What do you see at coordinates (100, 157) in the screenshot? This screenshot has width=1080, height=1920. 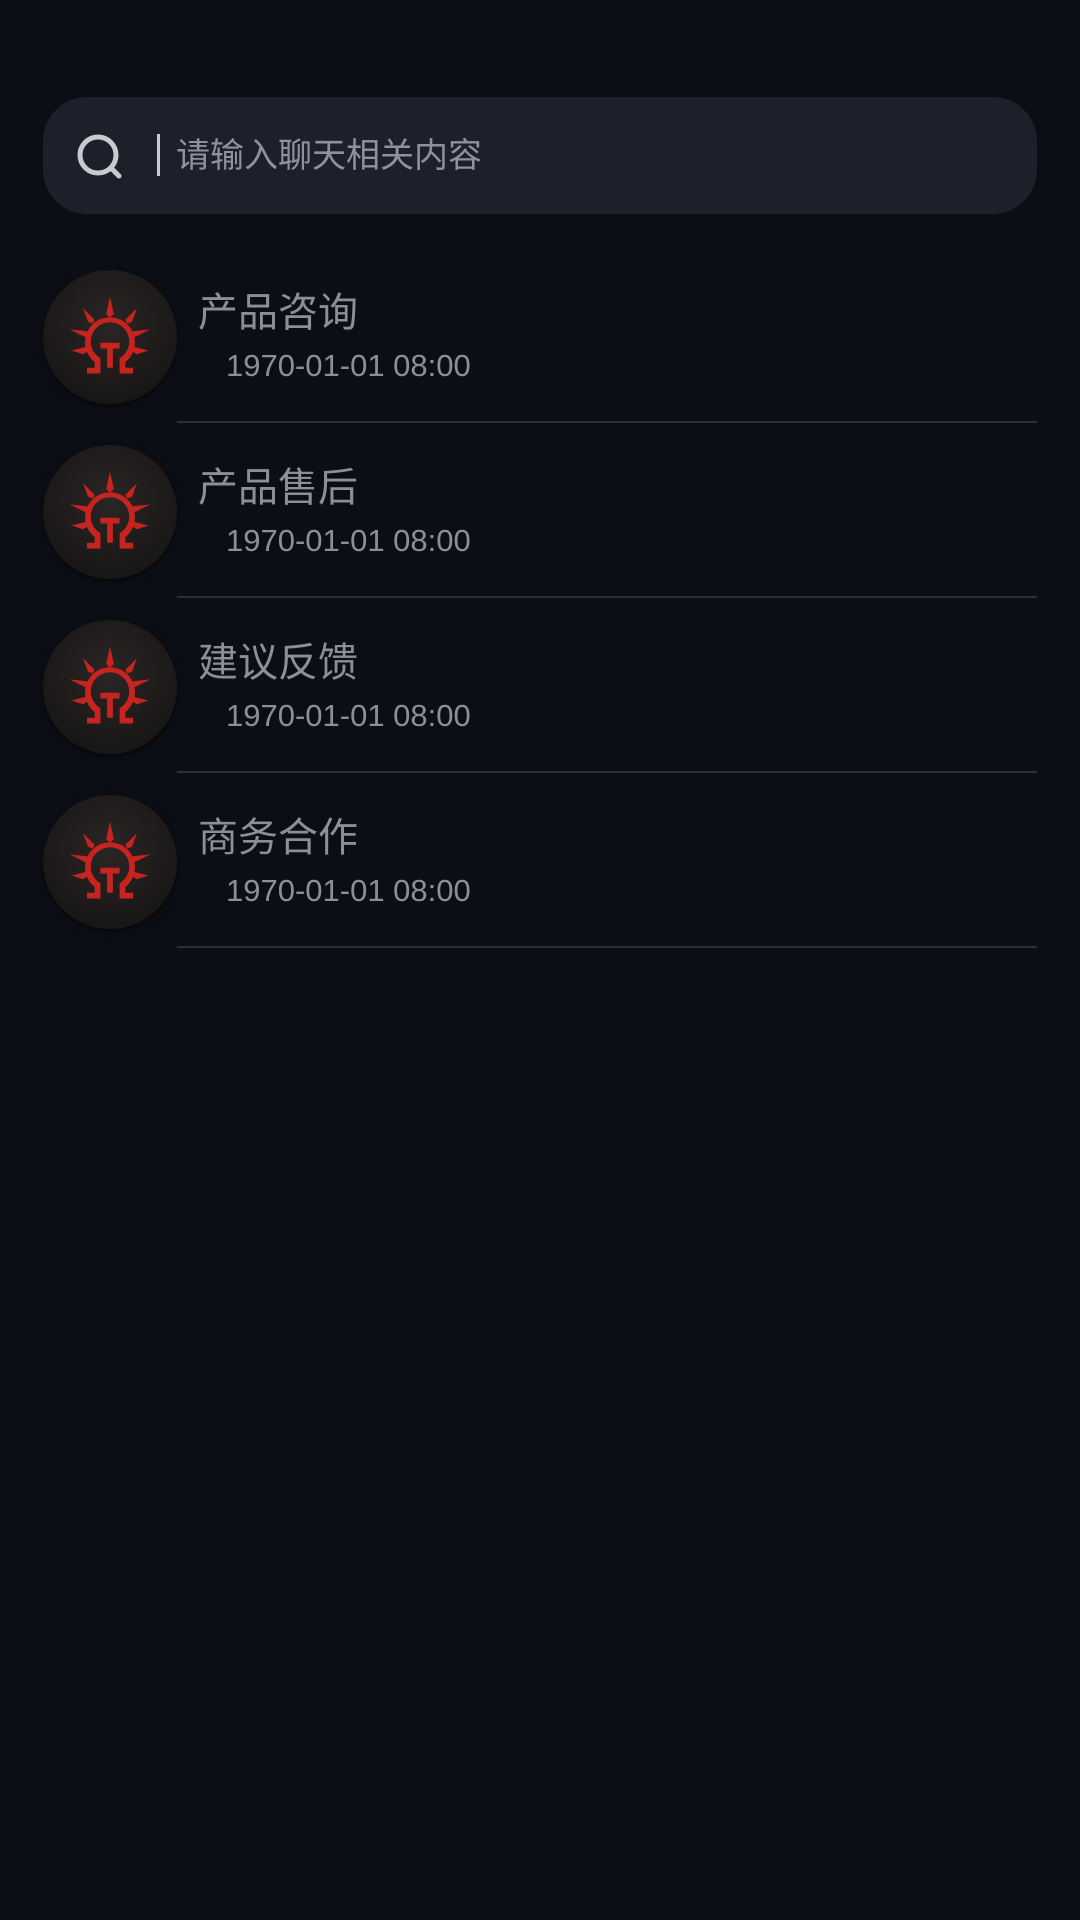 I see `search-icon` at bounding box center [100, 157].